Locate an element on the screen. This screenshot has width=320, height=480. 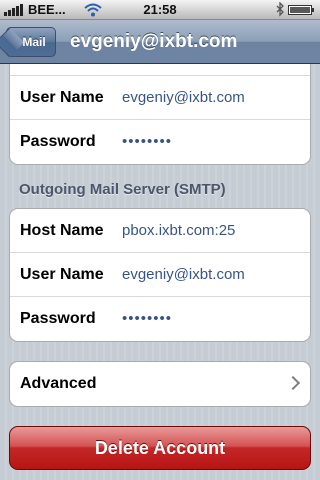
advanced-label: Advanced is located at coordinates (58, 383).